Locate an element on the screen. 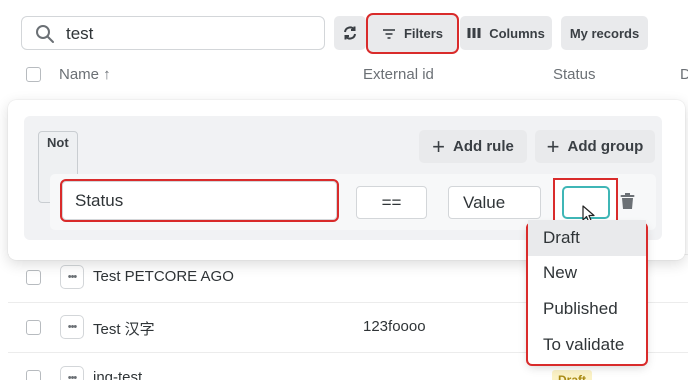 The width and height of the screenshot is (688, 380). row-name: Test PETCORE AGO is located at coordinates (163, 276).